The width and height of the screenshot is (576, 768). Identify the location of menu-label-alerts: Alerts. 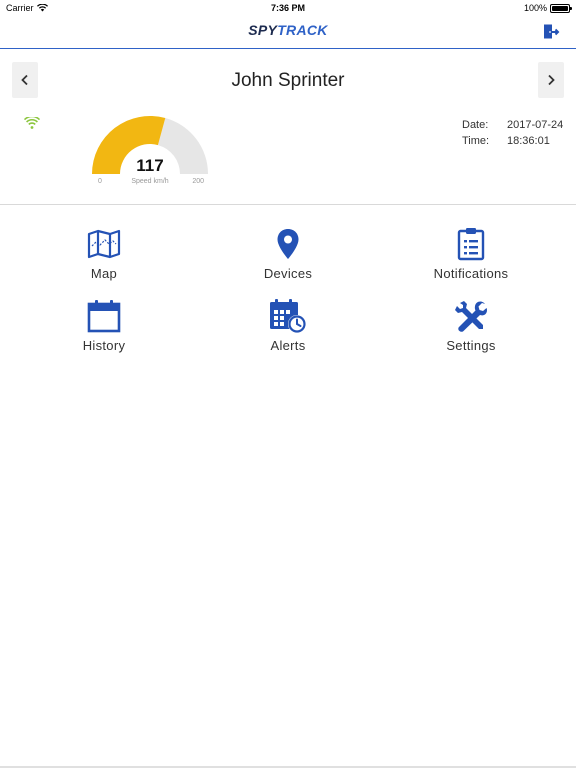
(288, 345).